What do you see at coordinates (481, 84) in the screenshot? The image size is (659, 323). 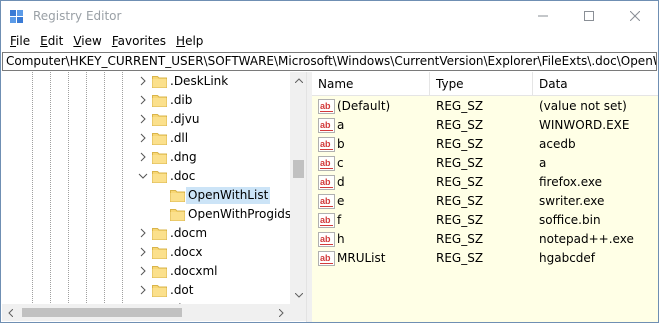 I see `column-header-type: Type` at bounding box center [481, 84].